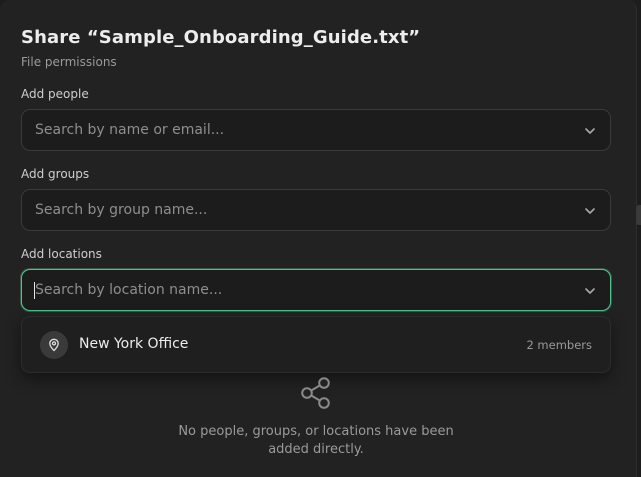  Describe the element at coordinates (134, 344) in the screenshot. I see `location-option-name: New York Office` at that location.